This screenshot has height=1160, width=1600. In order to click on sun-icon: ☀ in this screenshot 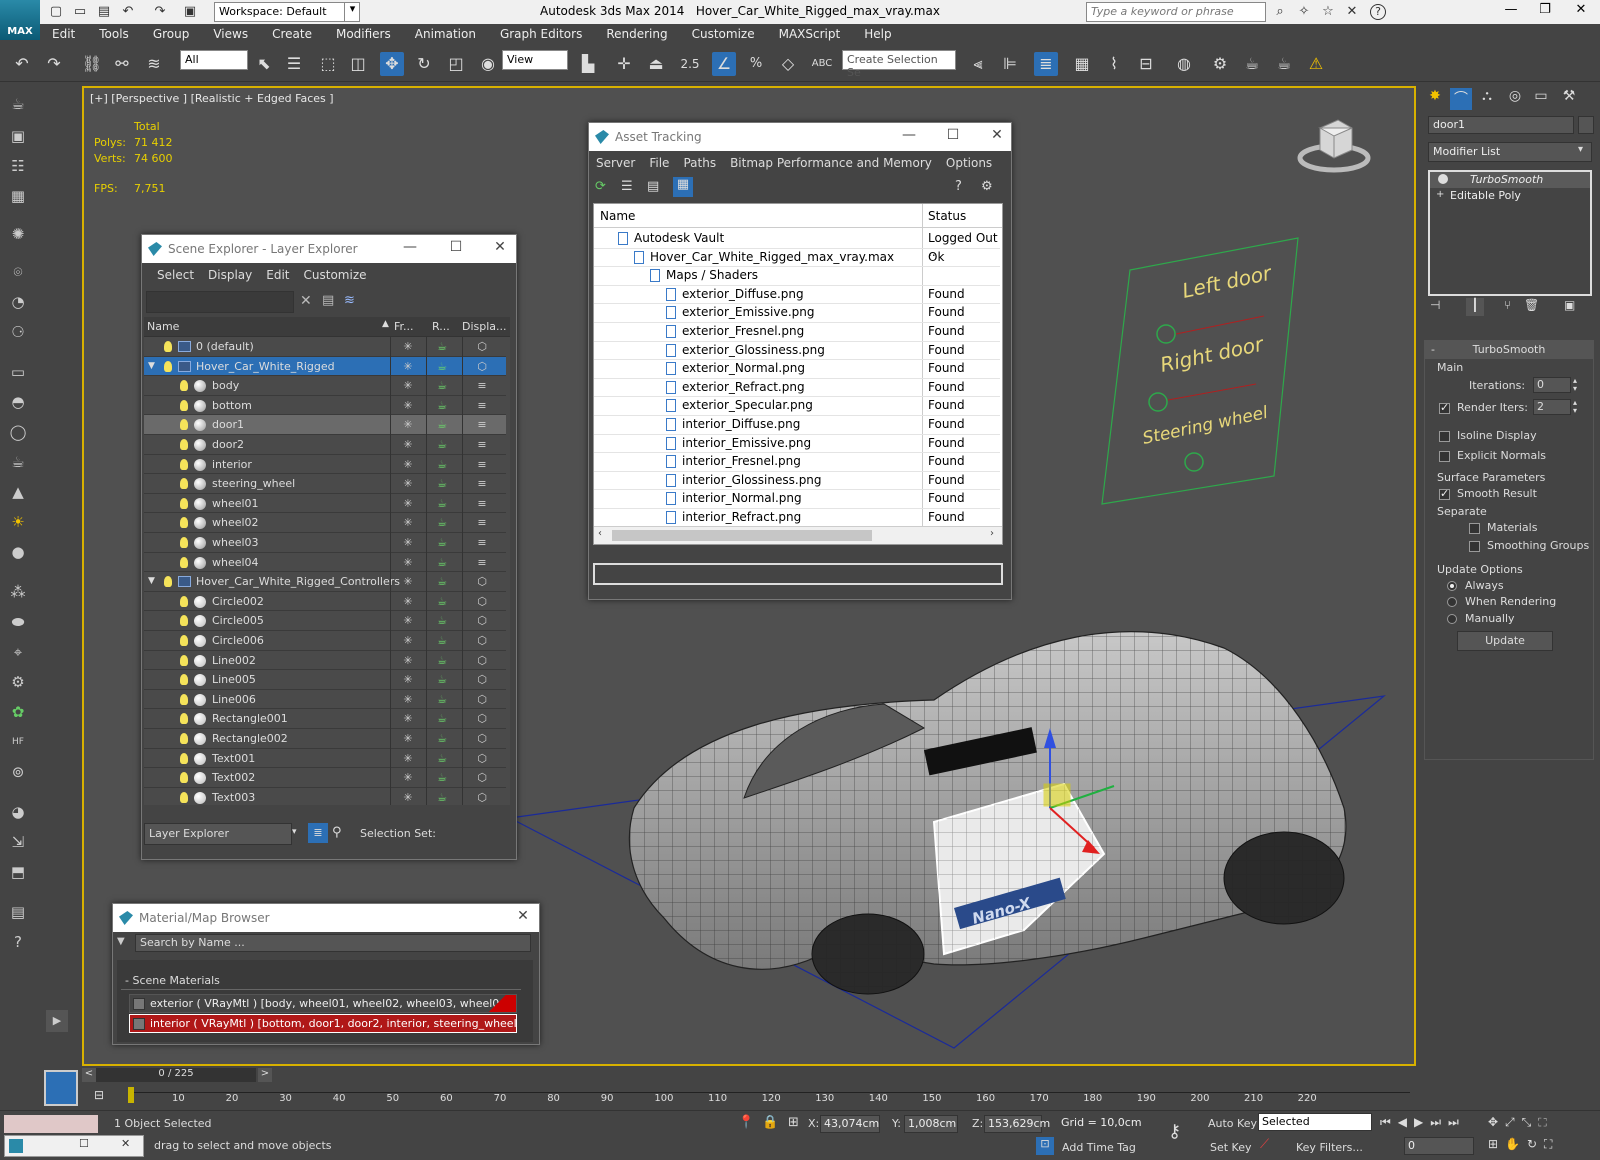, I will do `click(18, 522)`.